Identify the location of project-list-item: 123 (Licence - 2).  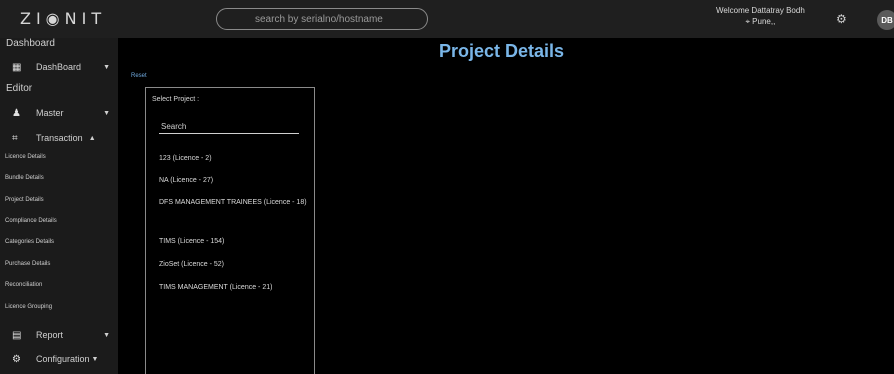
(234, 159).